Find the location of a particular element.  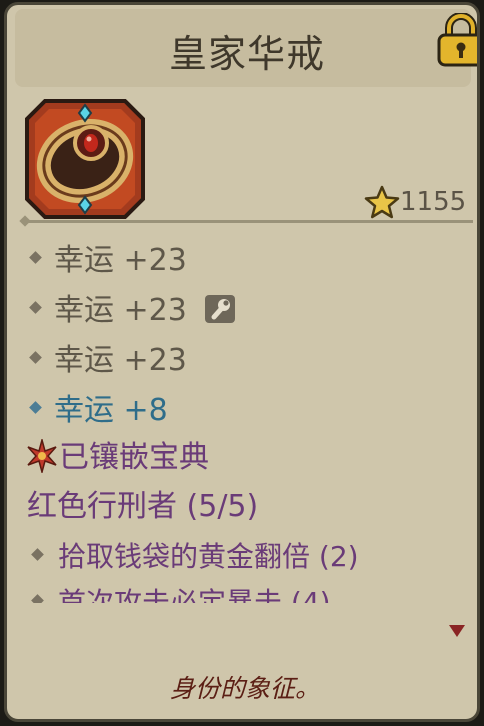

stat-line-2: 幸运 +23 is located at coordinates (132, 307).